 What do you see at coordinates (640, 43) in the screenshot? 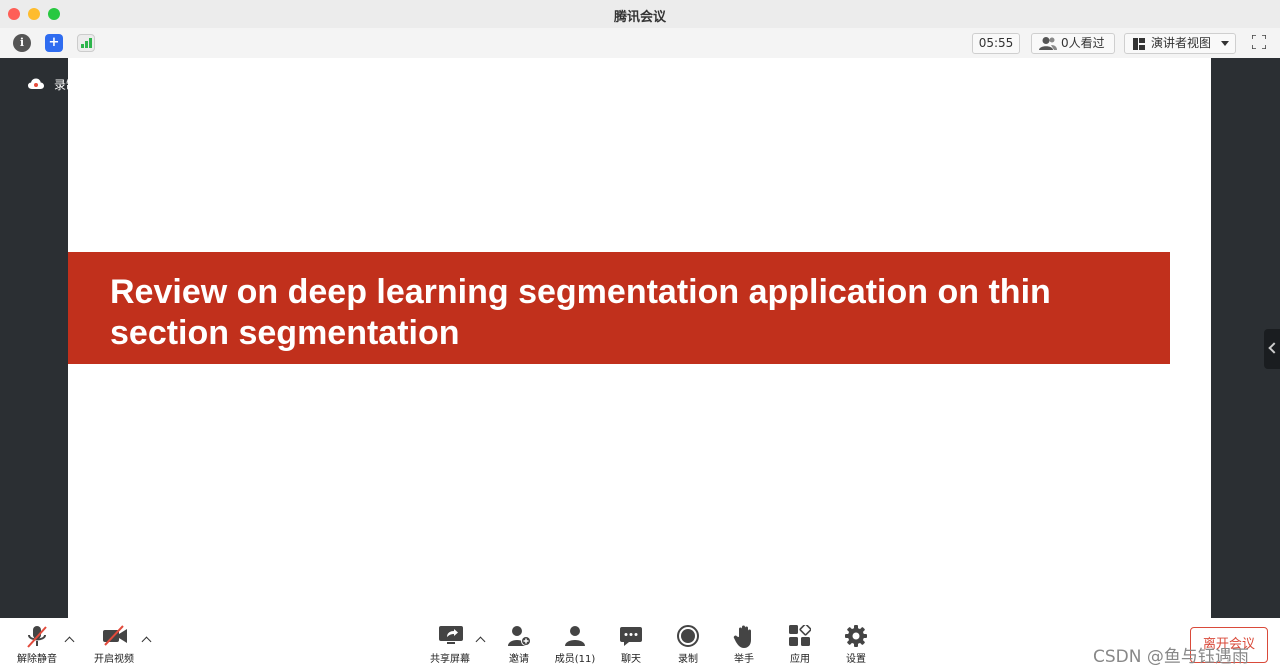
I see `top-toolbar: i 05:55 0人看过 演讲者视图` at bounding box center [640, 43].